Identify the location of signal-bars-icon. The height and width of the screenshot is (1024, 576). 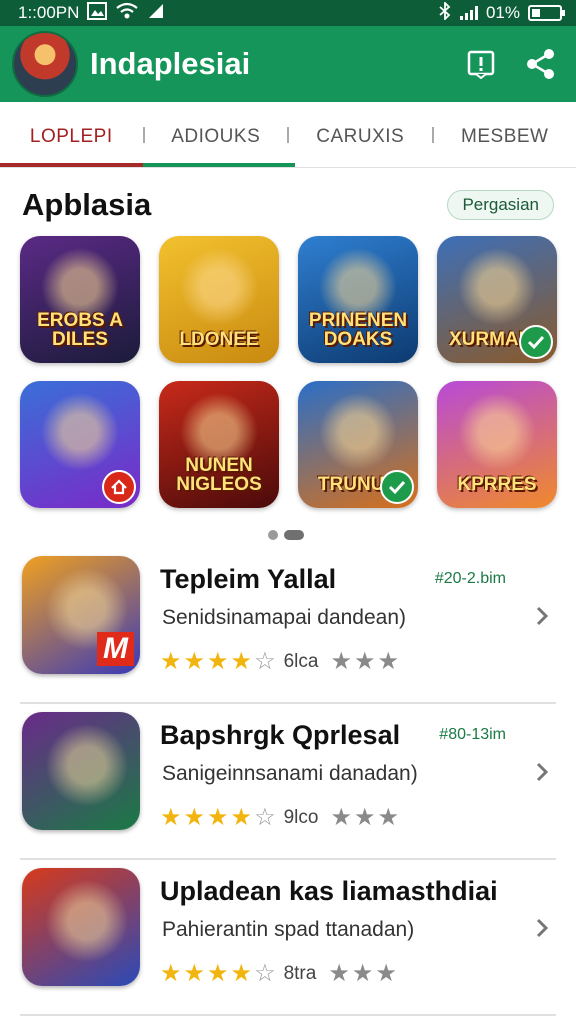
(468, 13).